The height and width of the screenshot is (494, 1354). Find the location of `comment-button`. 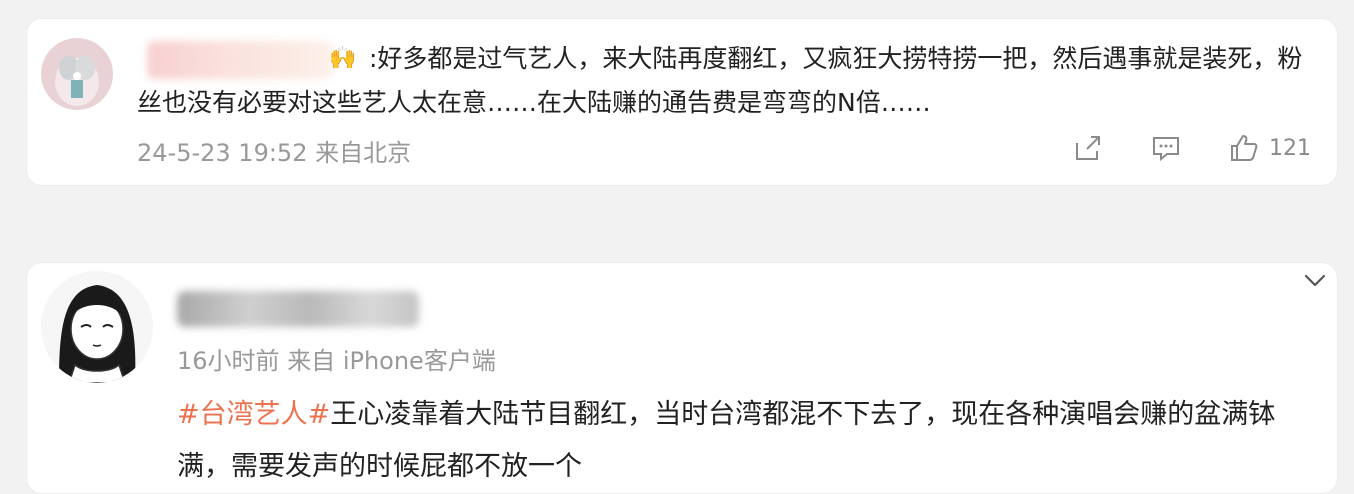

comment-button is located at coordinates (1166, 148).